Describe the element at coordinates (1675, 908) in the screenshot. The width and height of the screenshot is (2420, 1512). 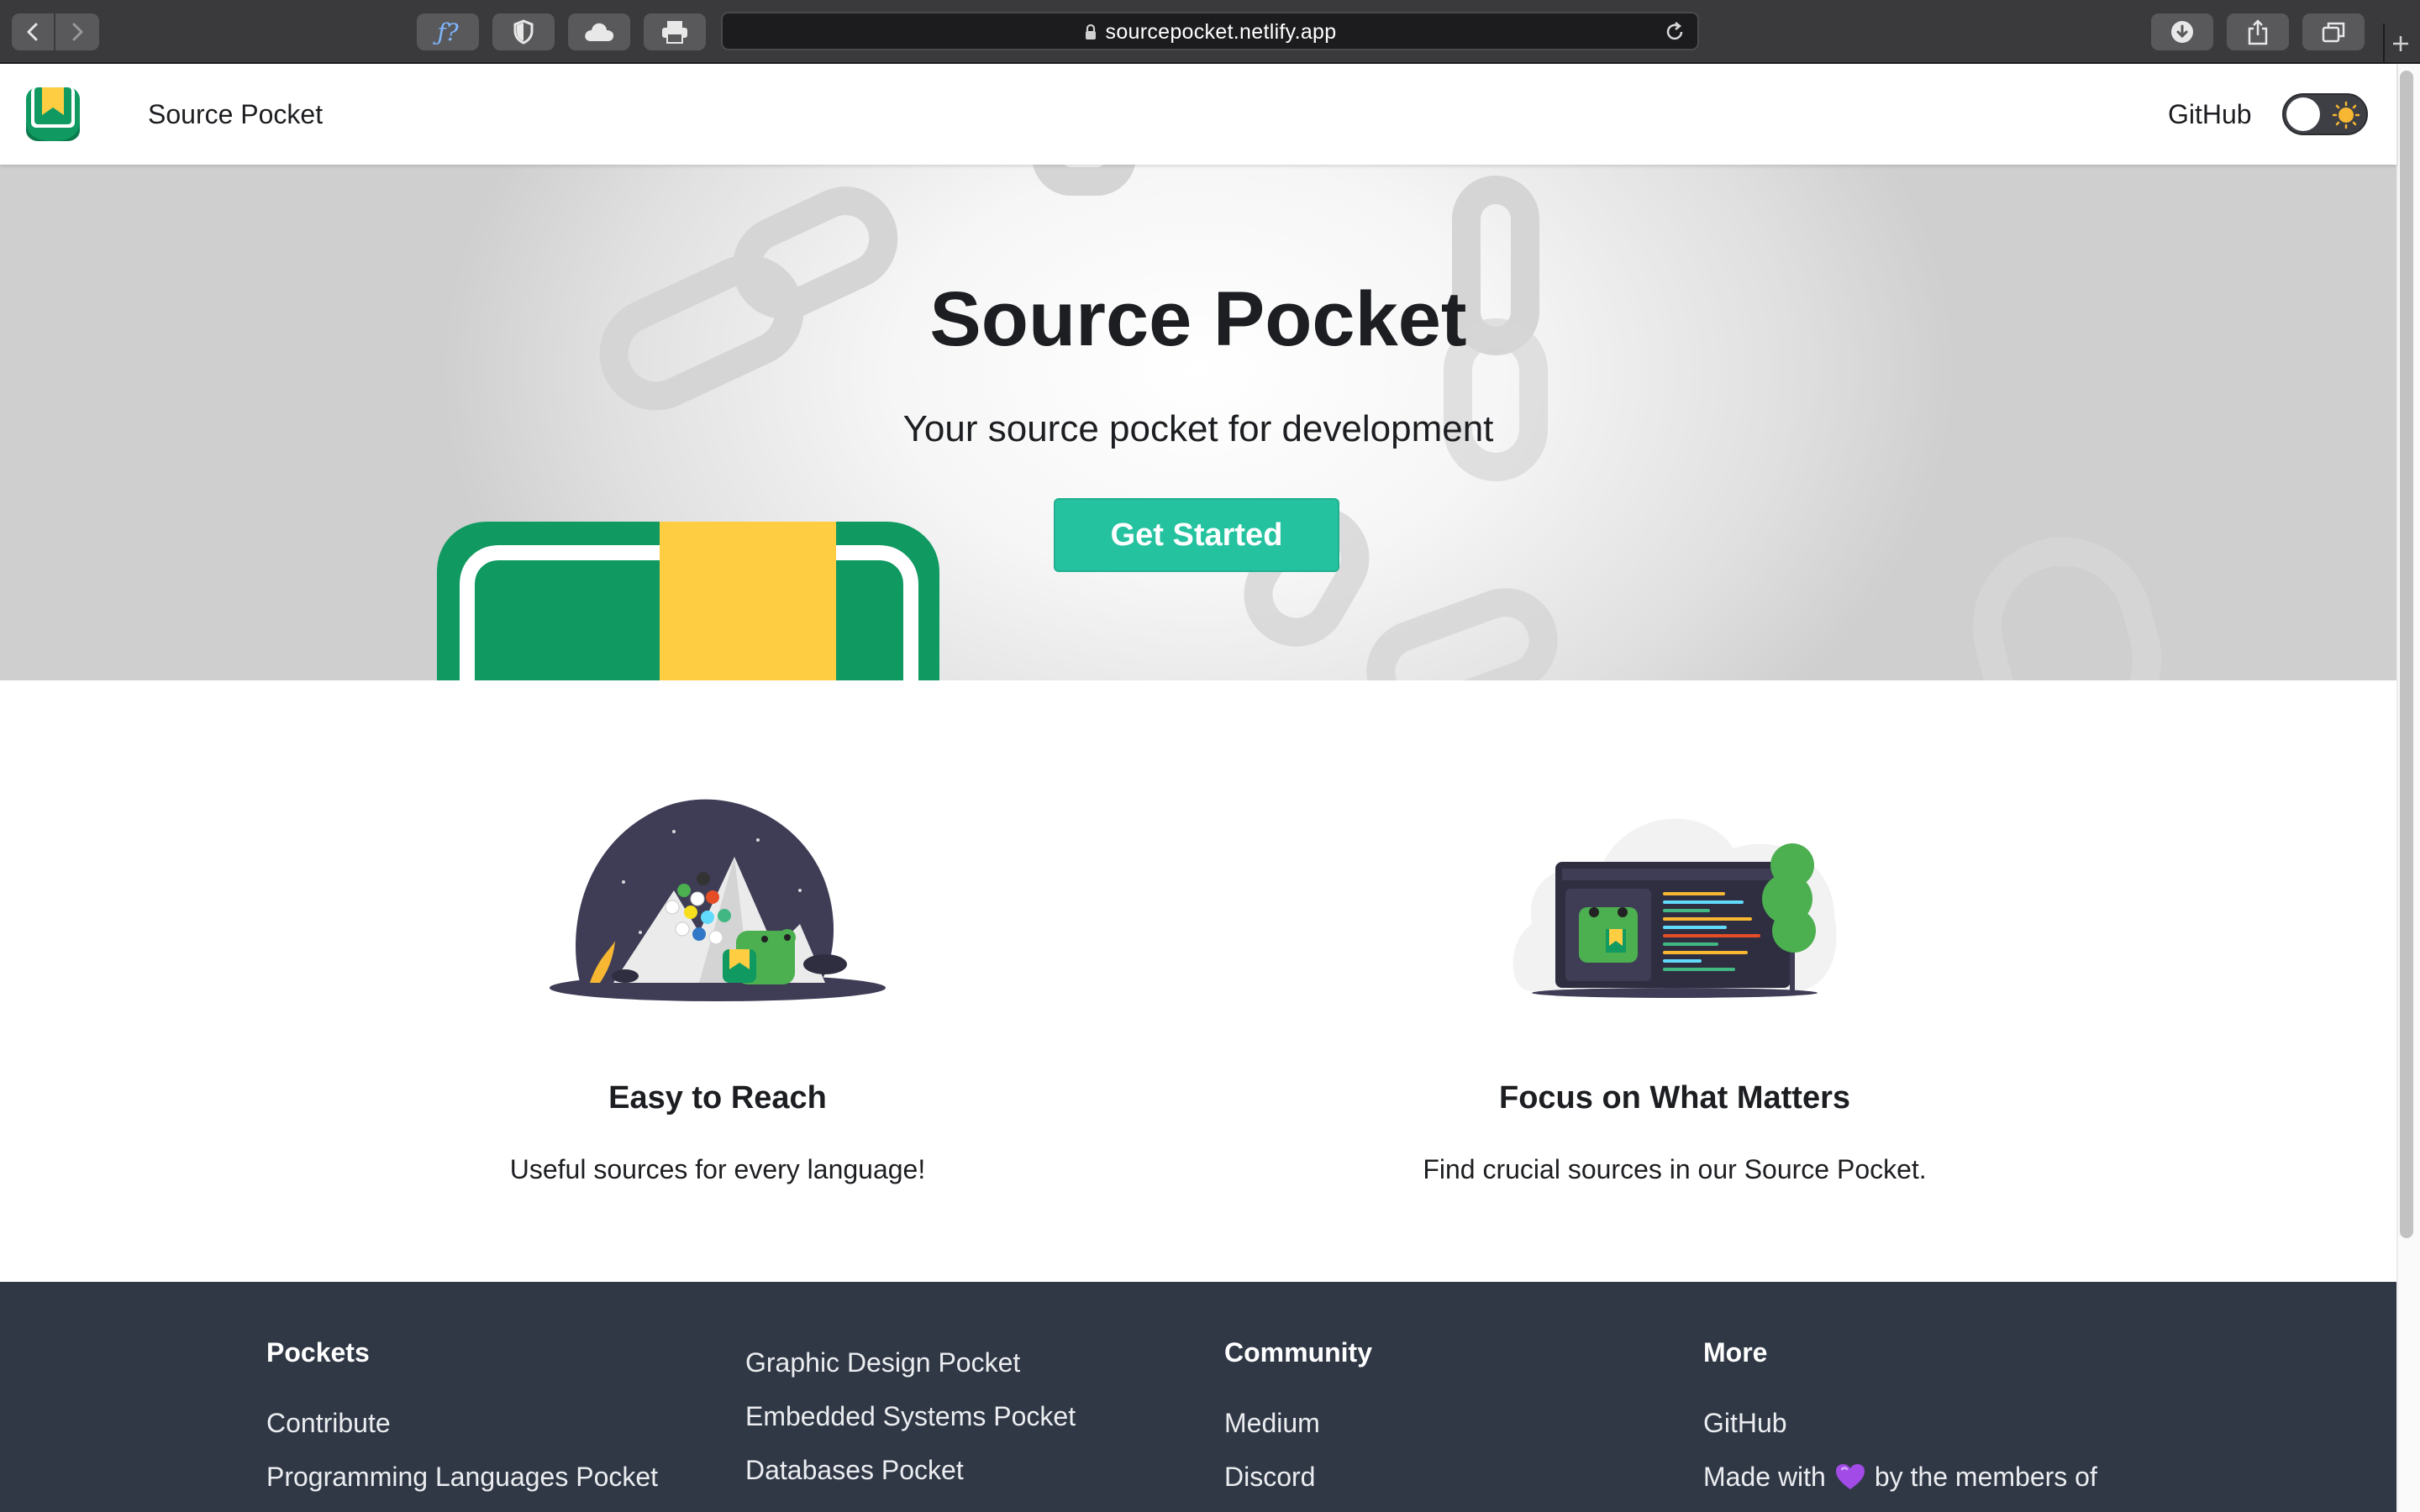
I see `code-screen-illustration` at that location.